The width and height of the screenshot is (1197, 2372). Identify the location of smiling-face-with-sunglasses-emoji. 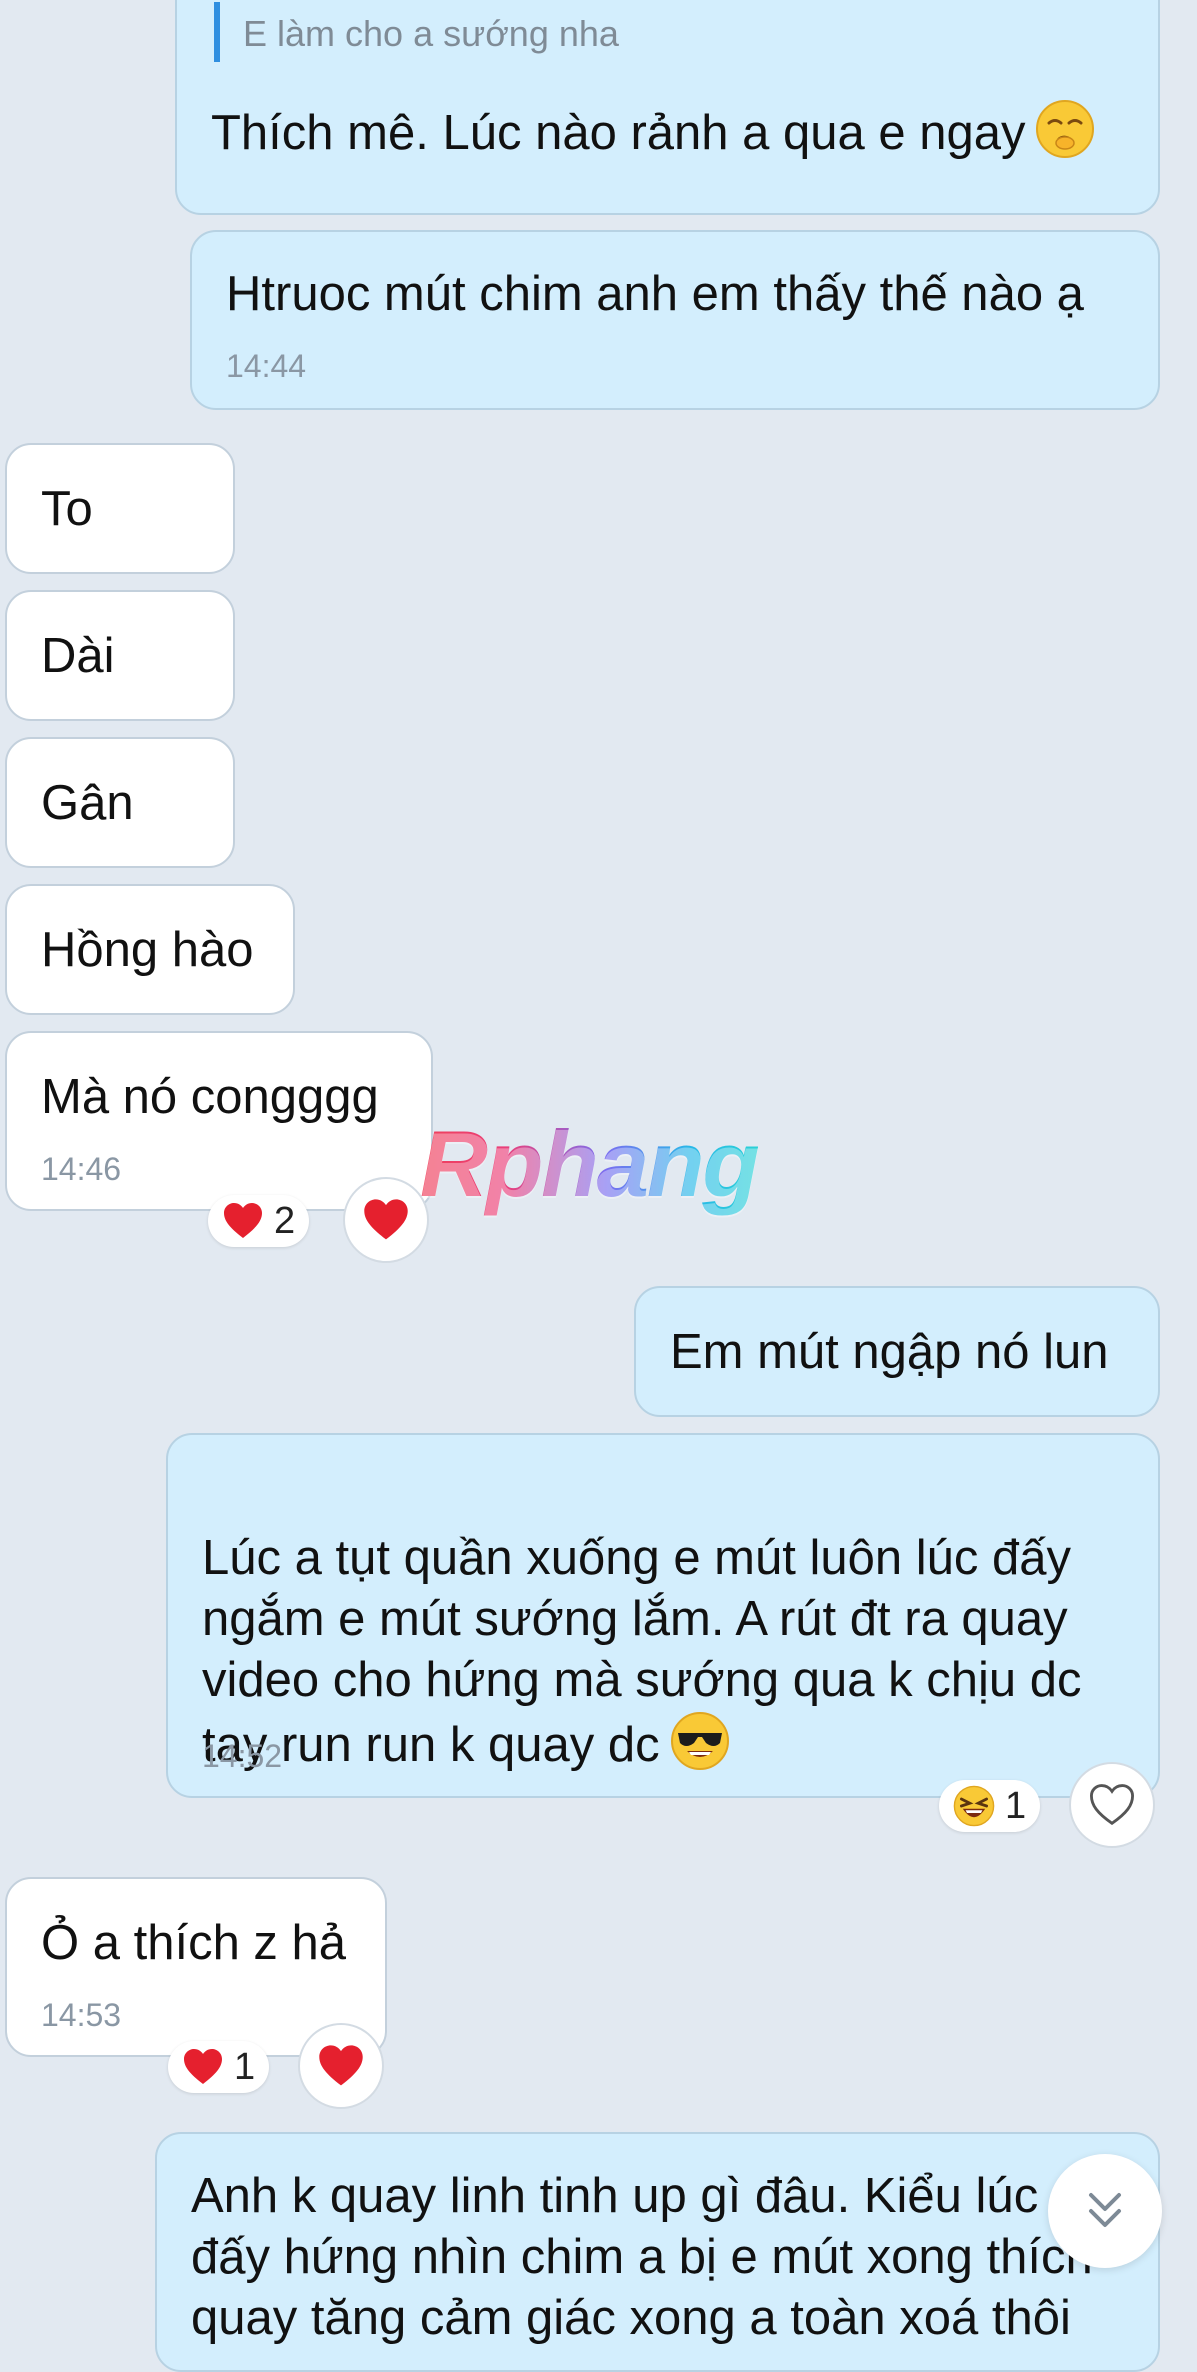
(699, 1741).